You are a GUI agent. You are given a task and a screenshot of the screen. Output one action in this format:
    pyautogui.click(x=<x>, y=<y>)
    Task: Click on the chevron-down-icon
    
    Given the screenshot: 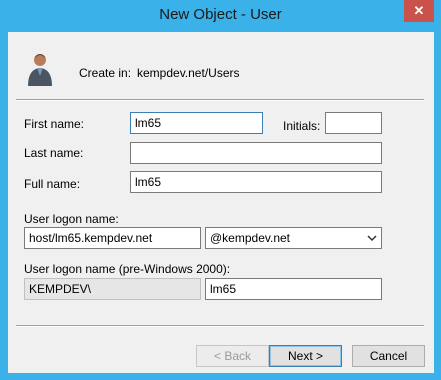 What is the action you would take?
    pyautogui.click(x=372, y=238)
    